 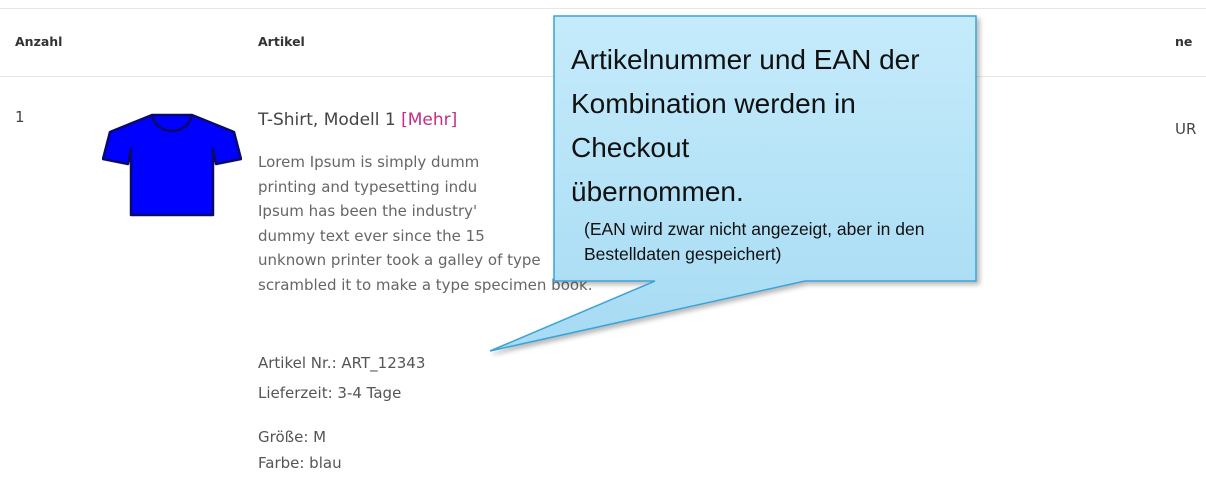 What do you see at coordinates (1184, 41) in the screenshot?
I see `header-price: ne` at bounding box center [1184, 41].